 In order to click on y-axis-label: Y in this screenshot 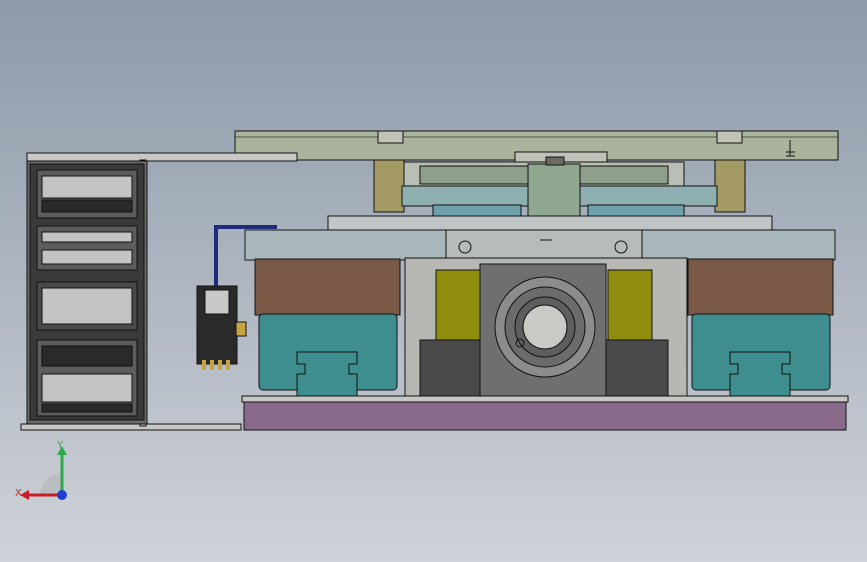, I will do `click(60, 445)`.